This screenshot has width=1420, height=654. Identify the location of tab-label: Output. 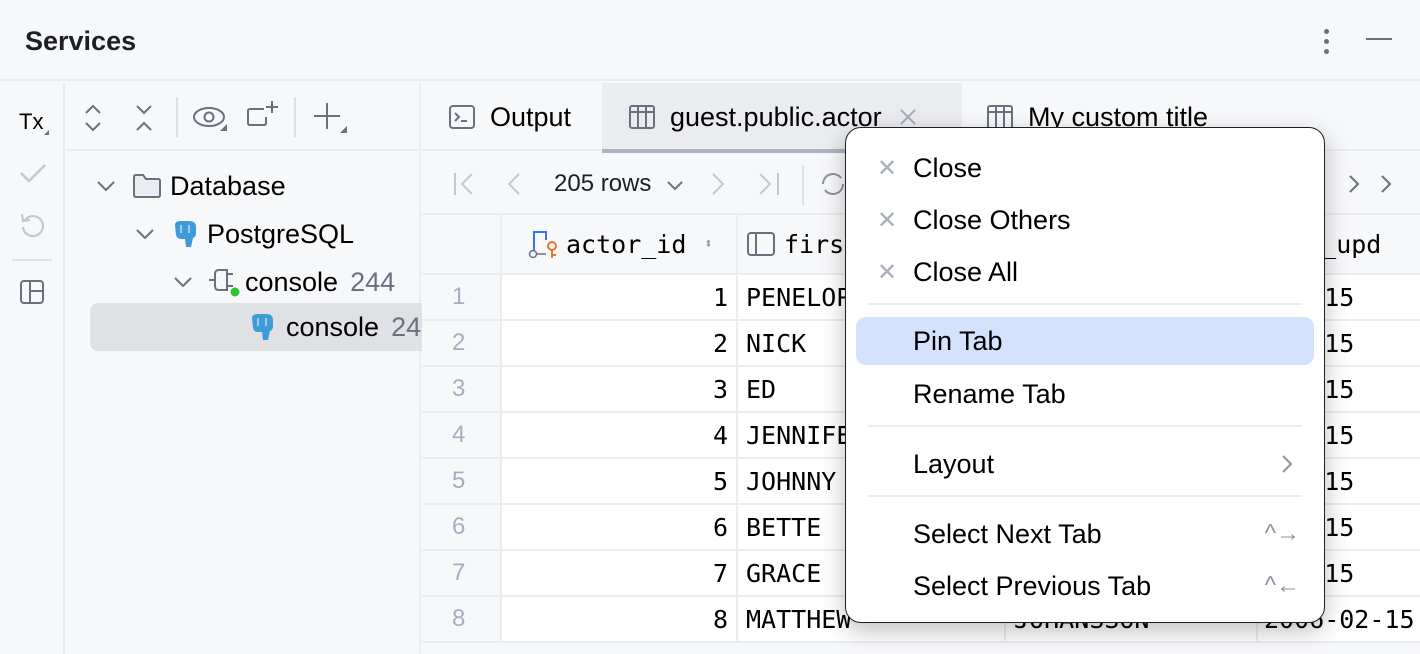
(531, 116).